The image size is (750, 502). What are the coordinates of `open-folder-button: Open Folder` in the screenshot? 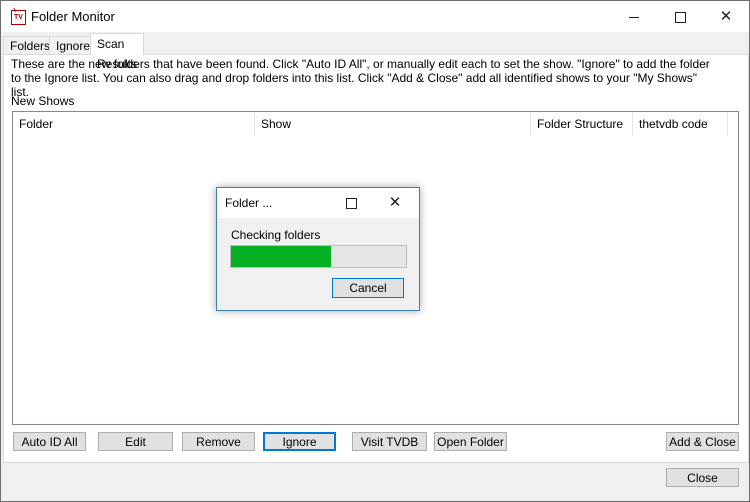 It's located at (470, 441).